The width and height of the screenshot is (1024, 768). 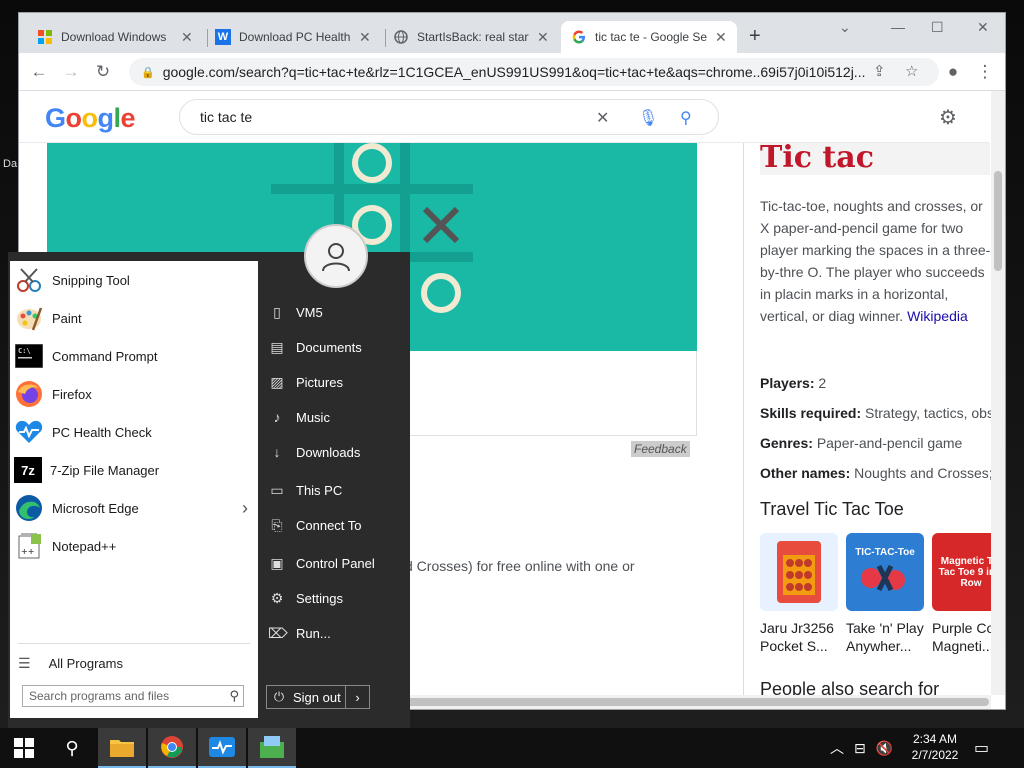 What do you see at coordinates (172, 748) in the screenshot?
I see `chrome-icon` at bounding box center [172, 748].